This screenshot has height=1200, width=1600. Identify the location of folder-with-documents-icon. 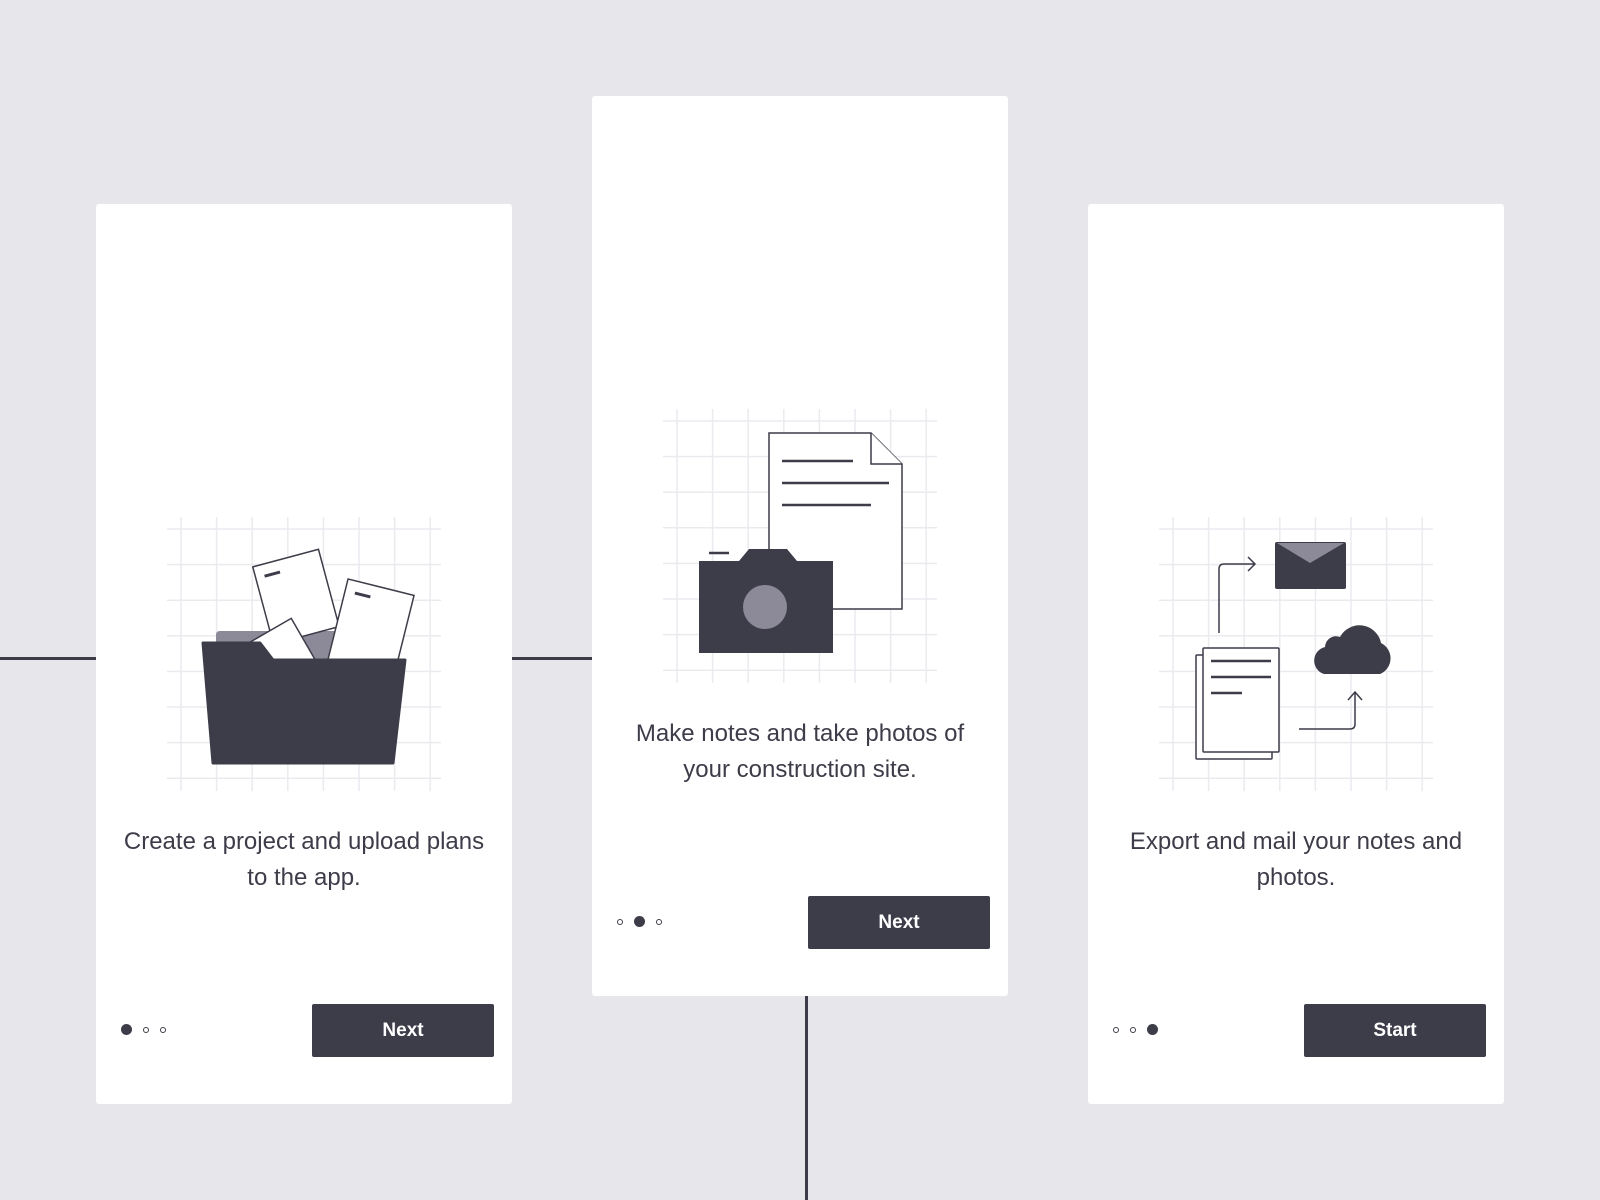
(304, 654).